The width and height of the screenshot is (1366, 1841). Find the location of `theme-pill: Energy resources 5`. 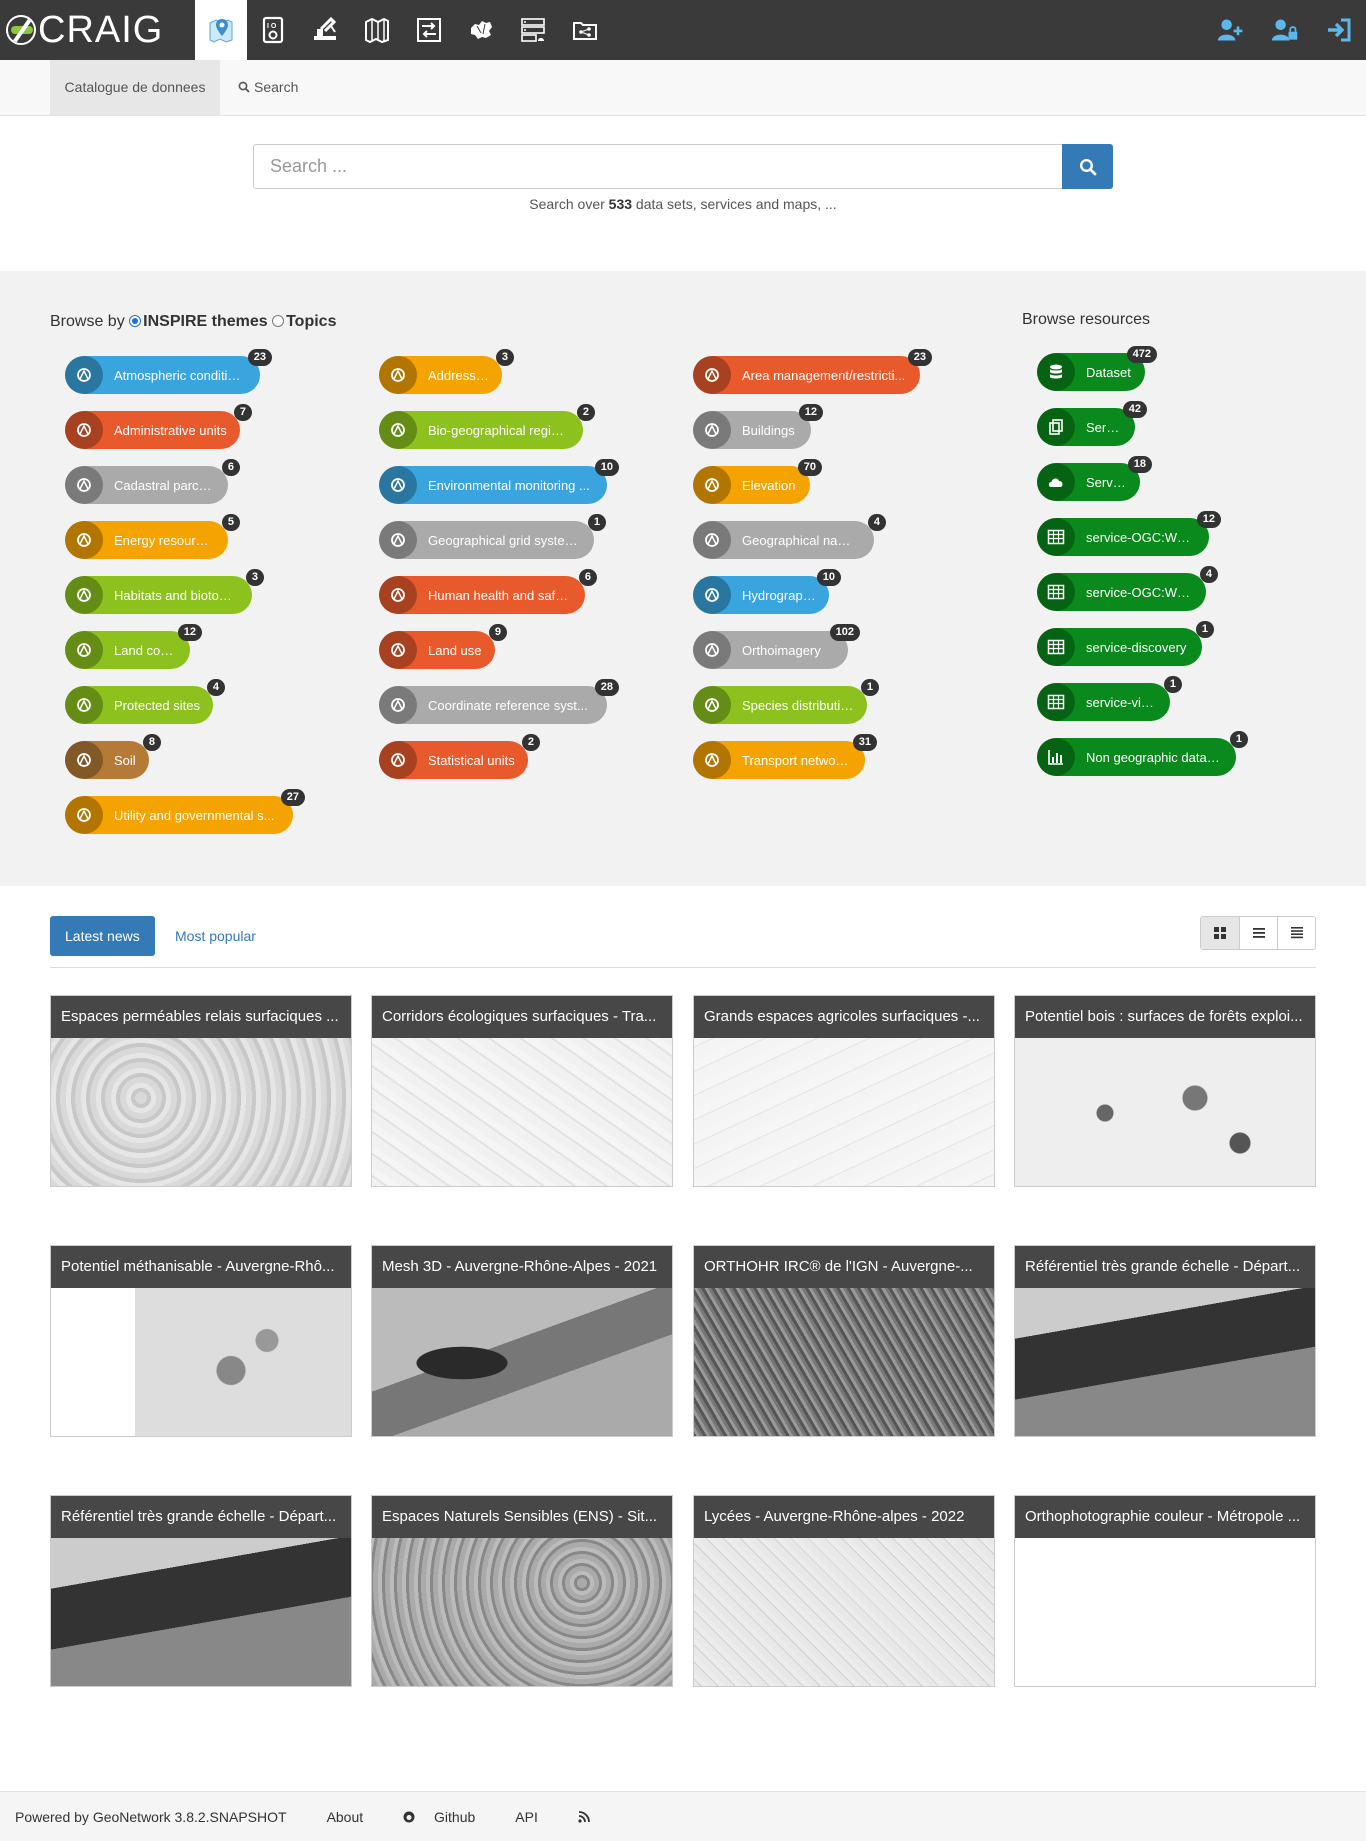

theme-pill: Energy resources 5 is located at coordinates (152, 536).